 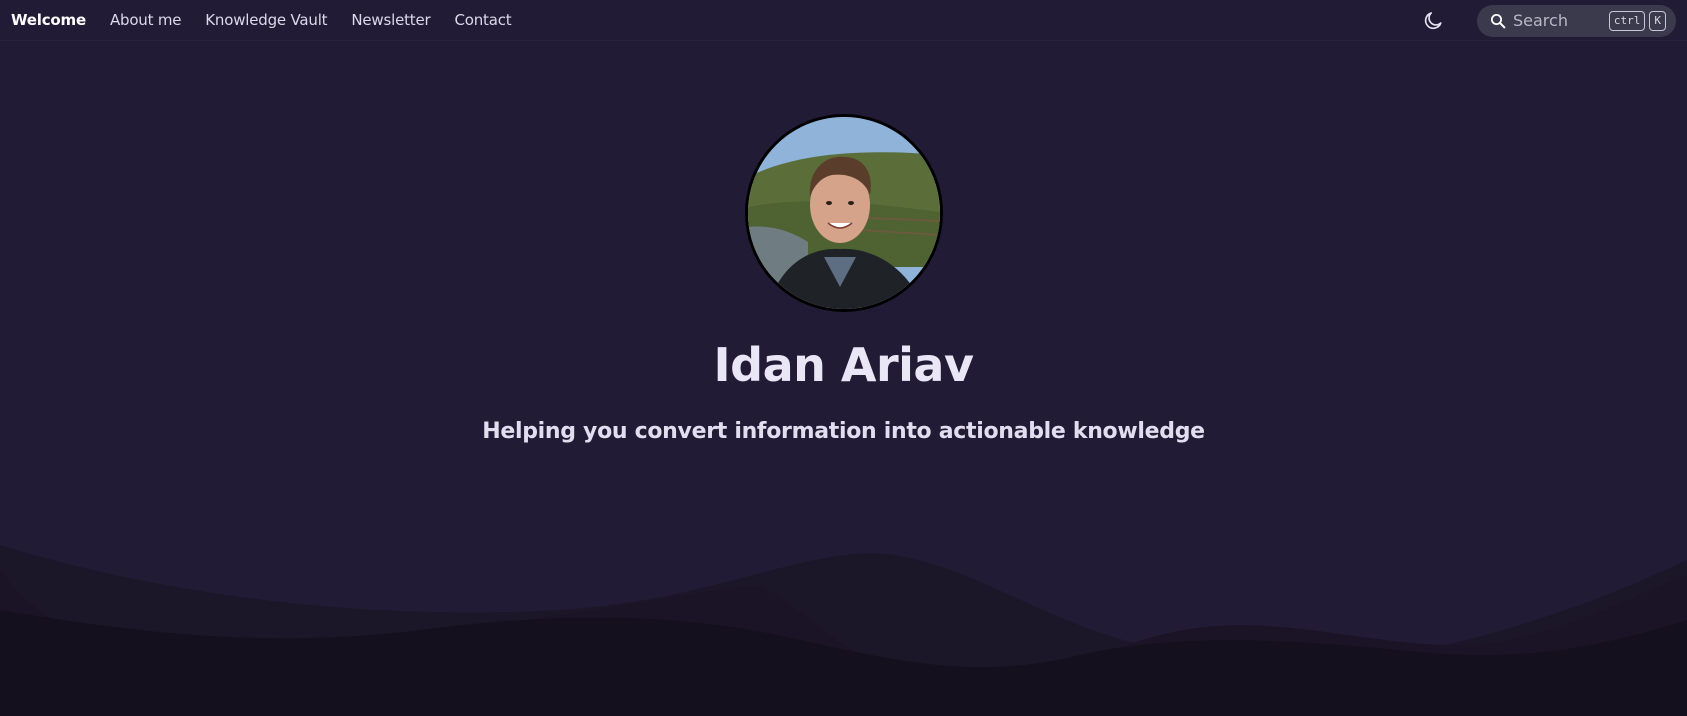 I want to click on nav-about-me: About me, so click(x=146, y=20).